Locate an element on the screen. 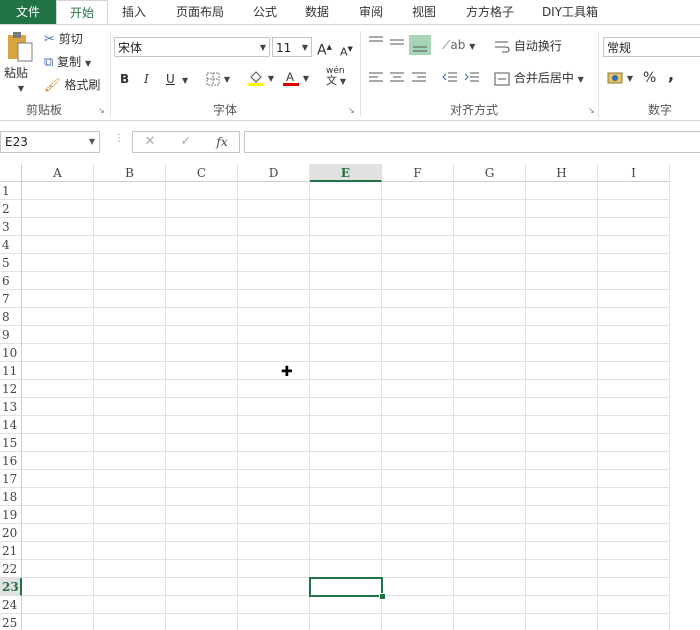 The height and width of the screenshot is (630, 700). cell-H3 is located at coordinates (562, 227).